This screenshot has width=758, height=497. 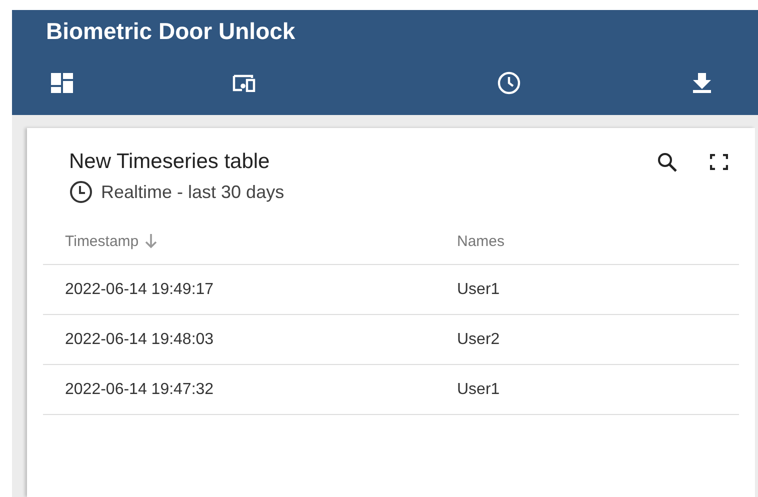 What do you see at coordinates (244, 83) in the screenshot?
I see `devices-icon` at bounding box center [244, 83].